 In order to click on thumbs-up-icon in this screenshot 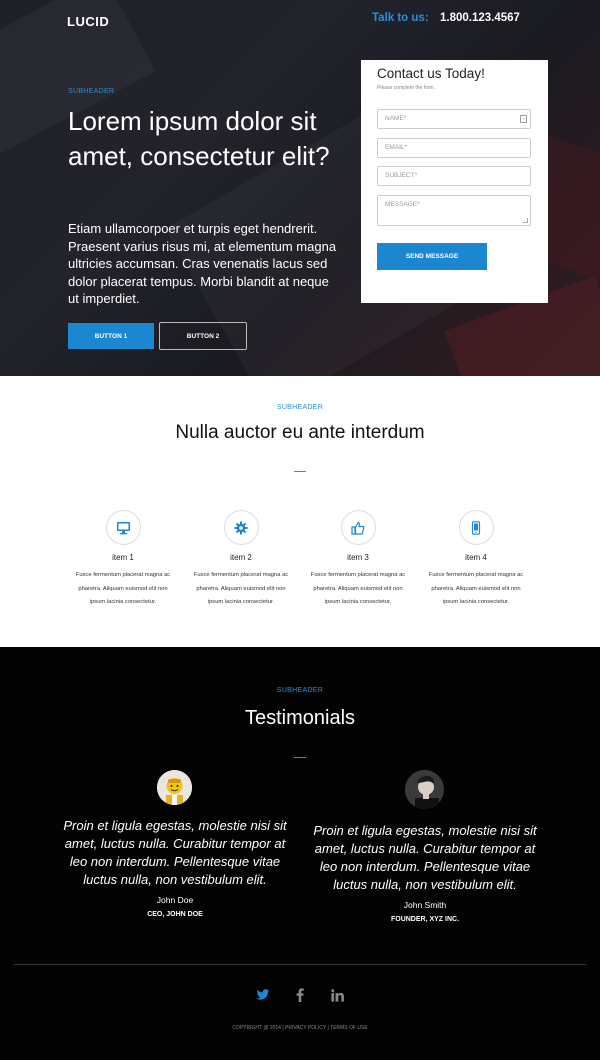, I will do `click(358, 527)`.